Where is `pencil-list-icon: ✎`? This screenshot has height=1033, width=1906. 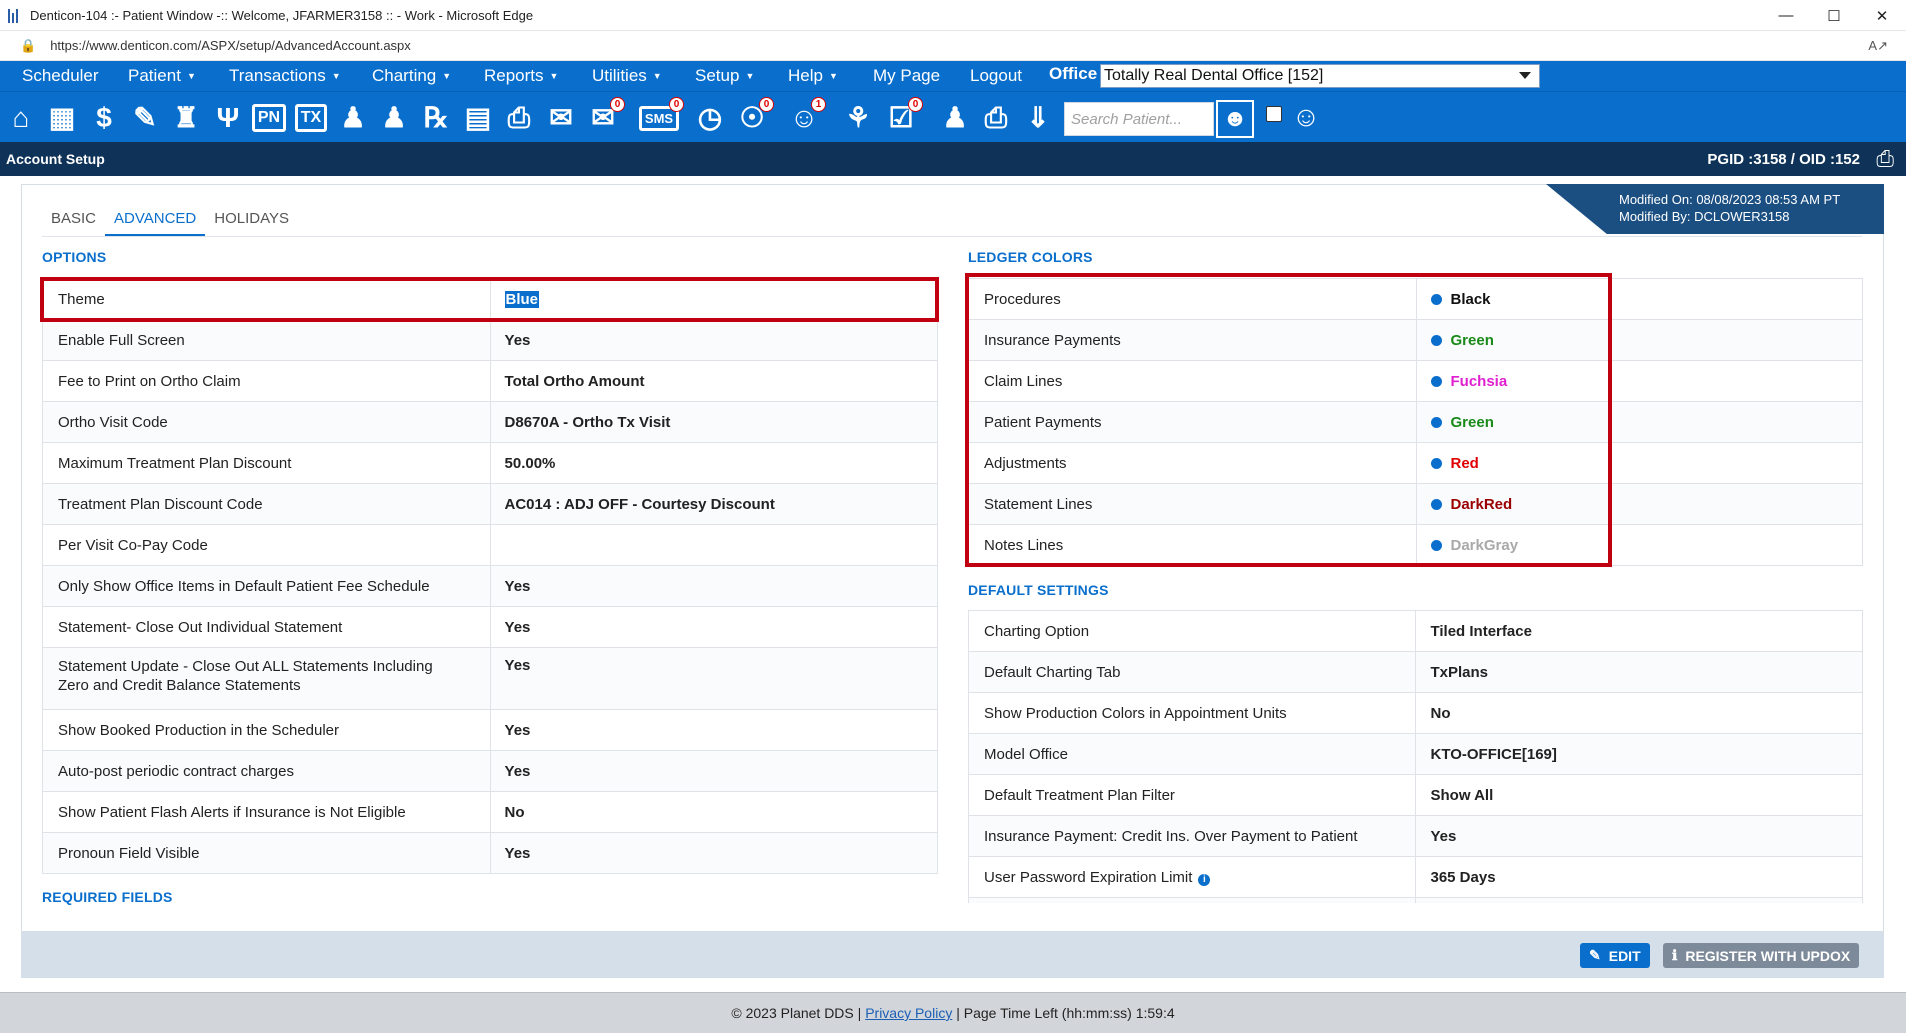 pencil-list-icon: ✎ is located at coordinates (145, 118).